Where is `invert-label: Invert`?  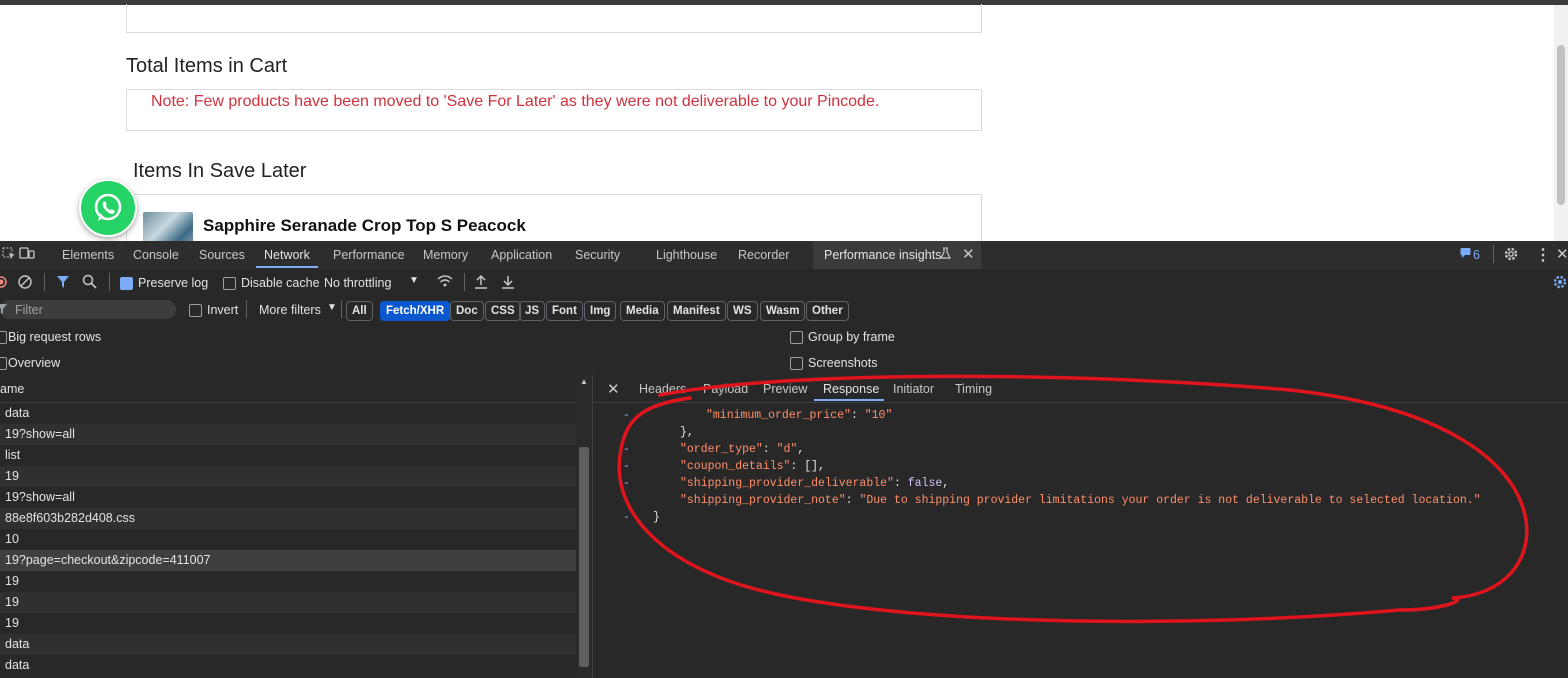 invert-label: Invert is located at coordinates (223, 310).